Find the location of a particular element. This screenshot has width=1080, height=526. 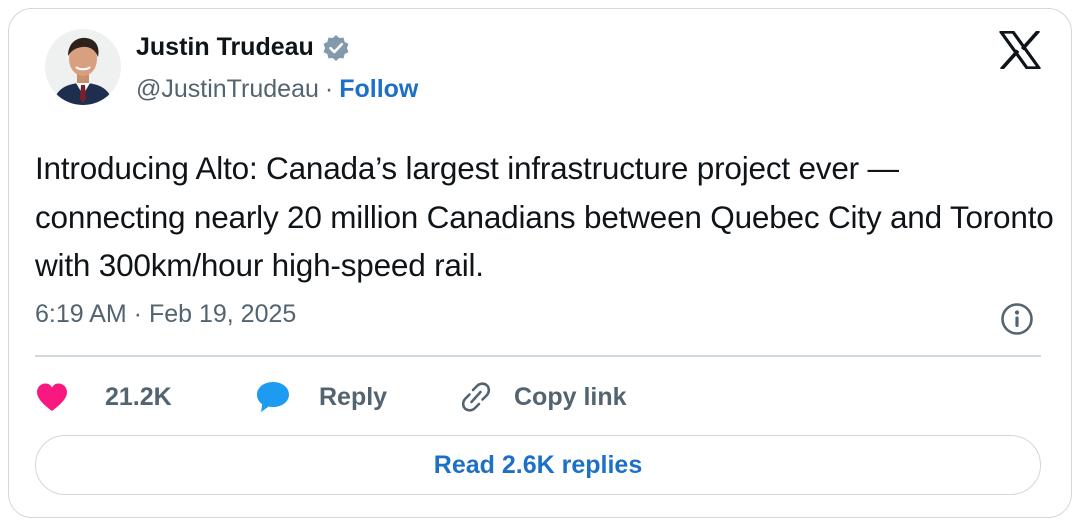

x-logo-icon is located at coordinates (1020, 50).